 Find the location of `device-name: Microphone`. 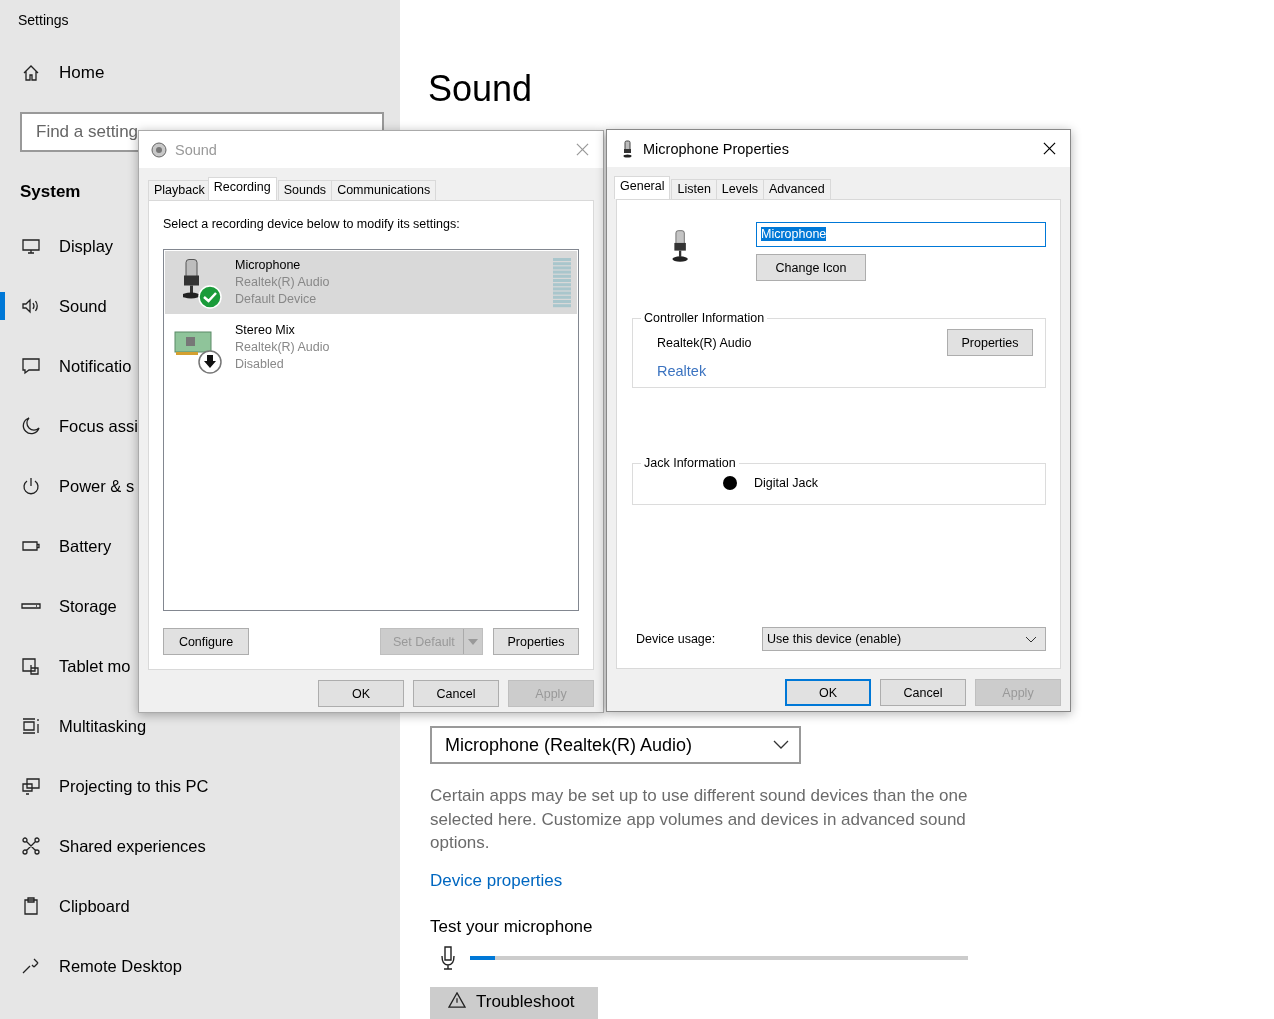

device-name: Microphone is located at coordinates (268, 265).